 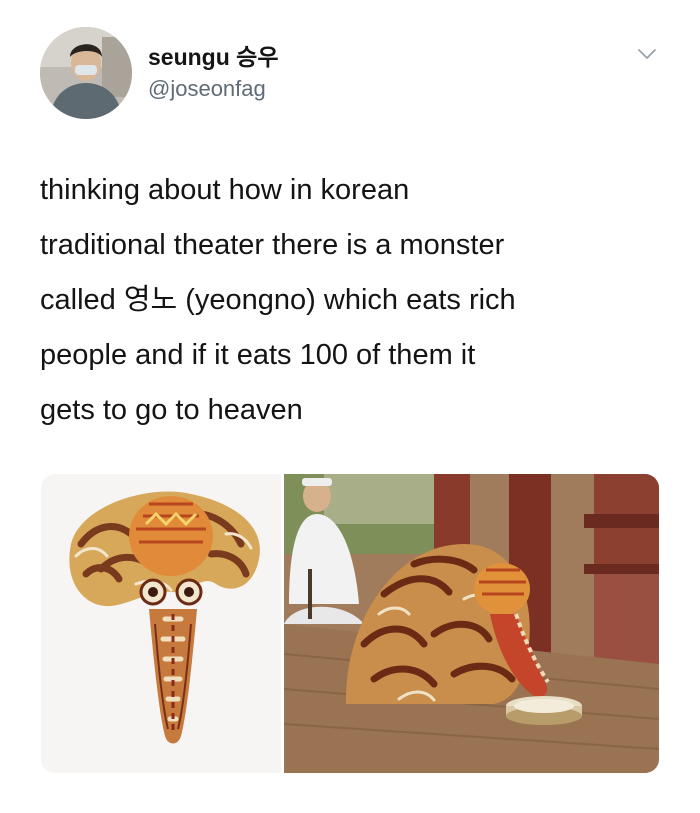 What do you see at coordinates (213, 89) in the screenshot?
I see `user-handle: @joseonfag` at bounding box center [213, 89].